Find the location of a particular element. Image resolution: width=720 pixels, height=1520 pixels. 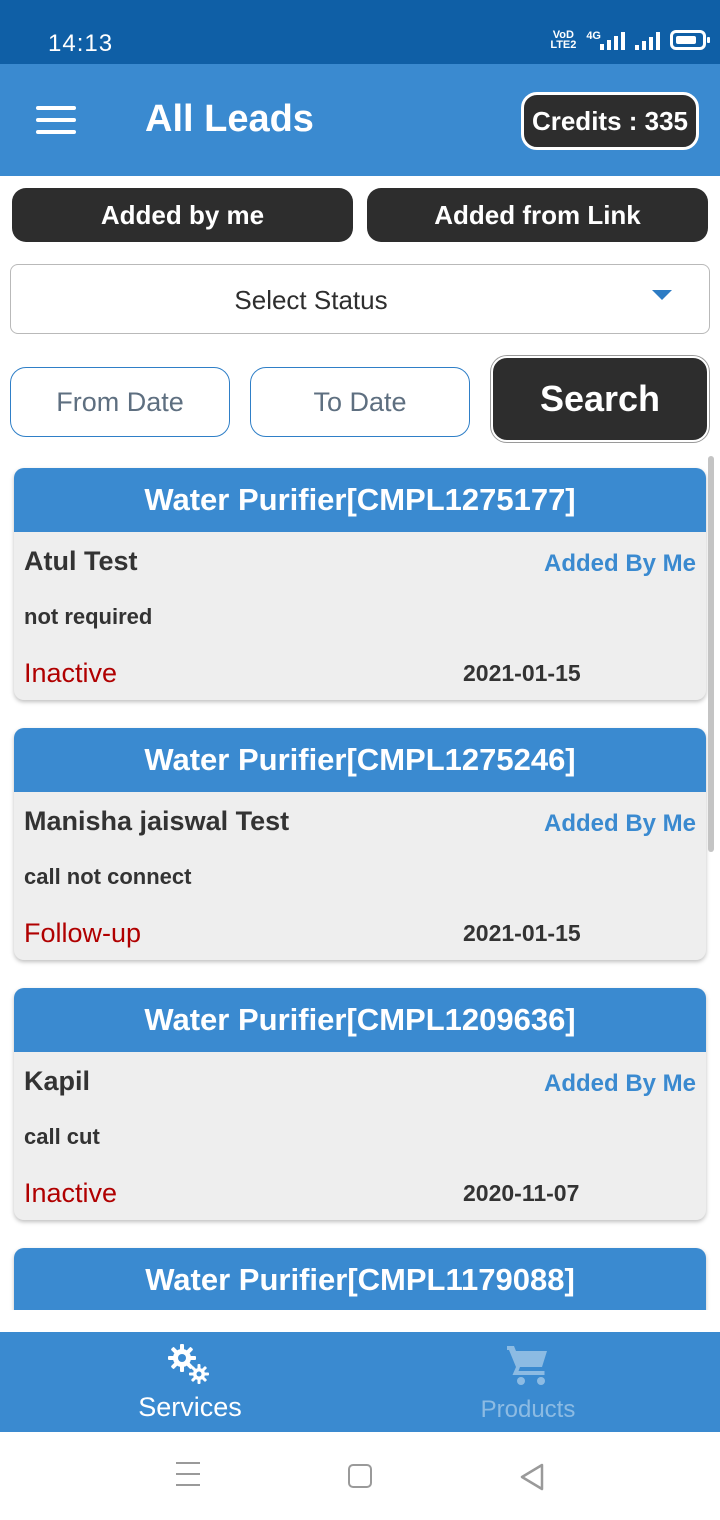

status-bar: 14:13 VoD LTE2 4G is located at coordinates (360, 32).